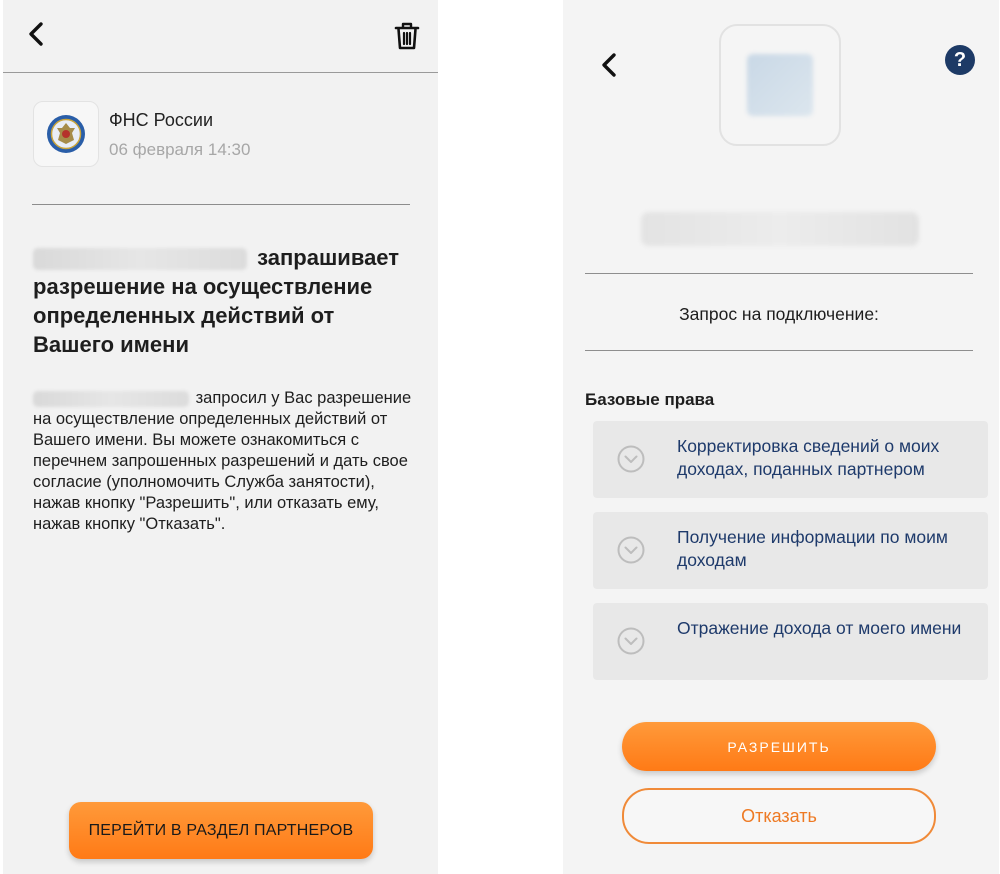  I want to click on sender-logo, so click(66, 134).